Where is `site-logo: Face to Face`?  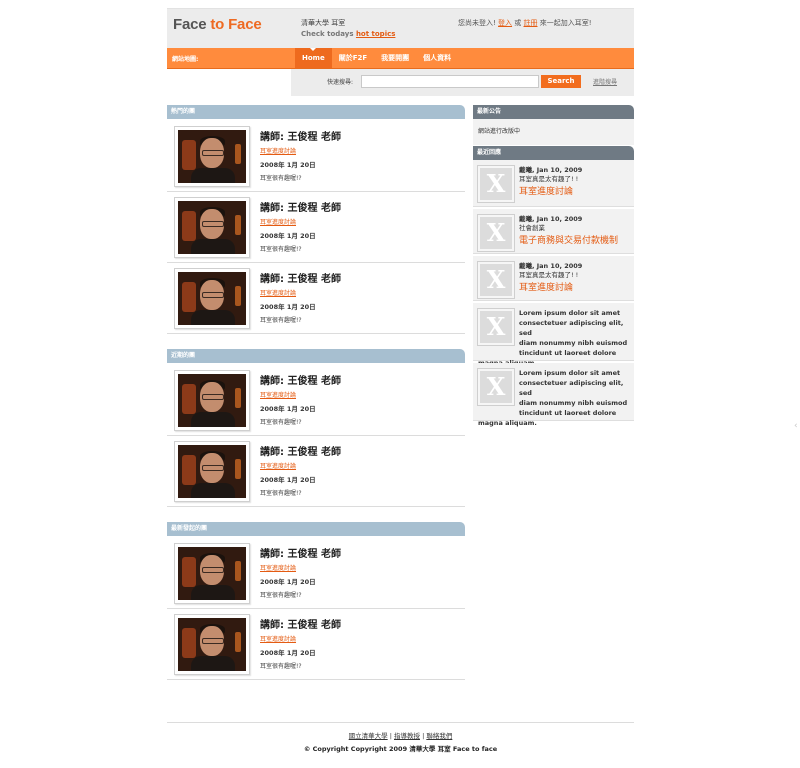
site-logo: Face to Face is located at coordinates (217, 24).